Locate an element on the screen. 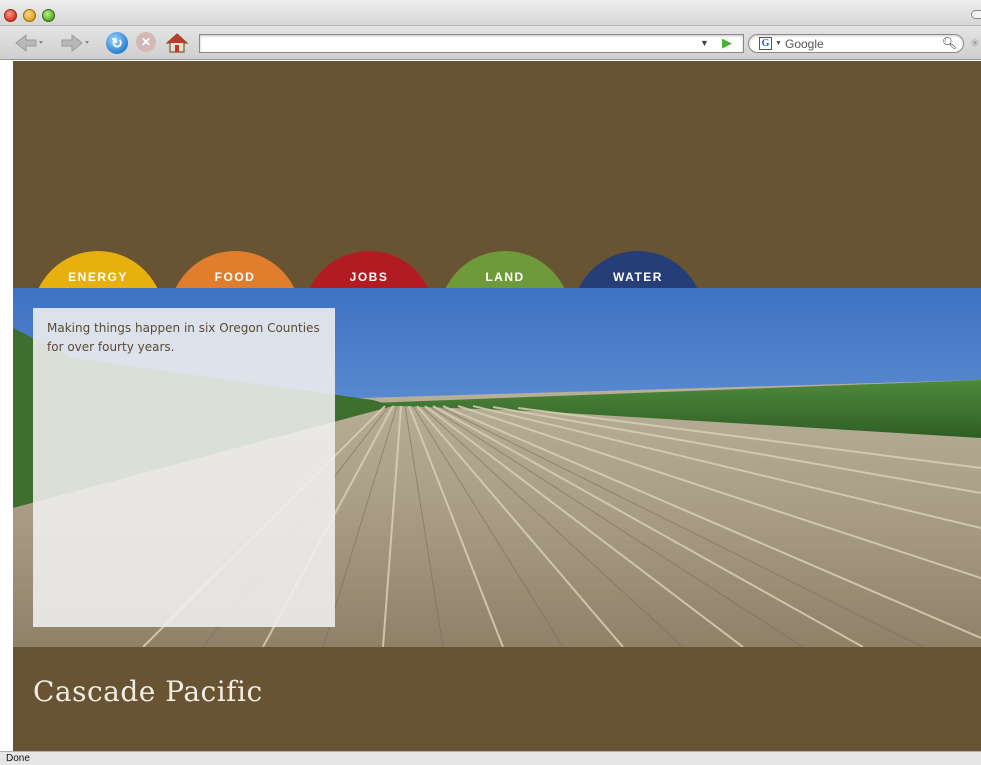 This screenshot has height=765, width=981. search-engine-name: Google is located at coordinates (804, 44).